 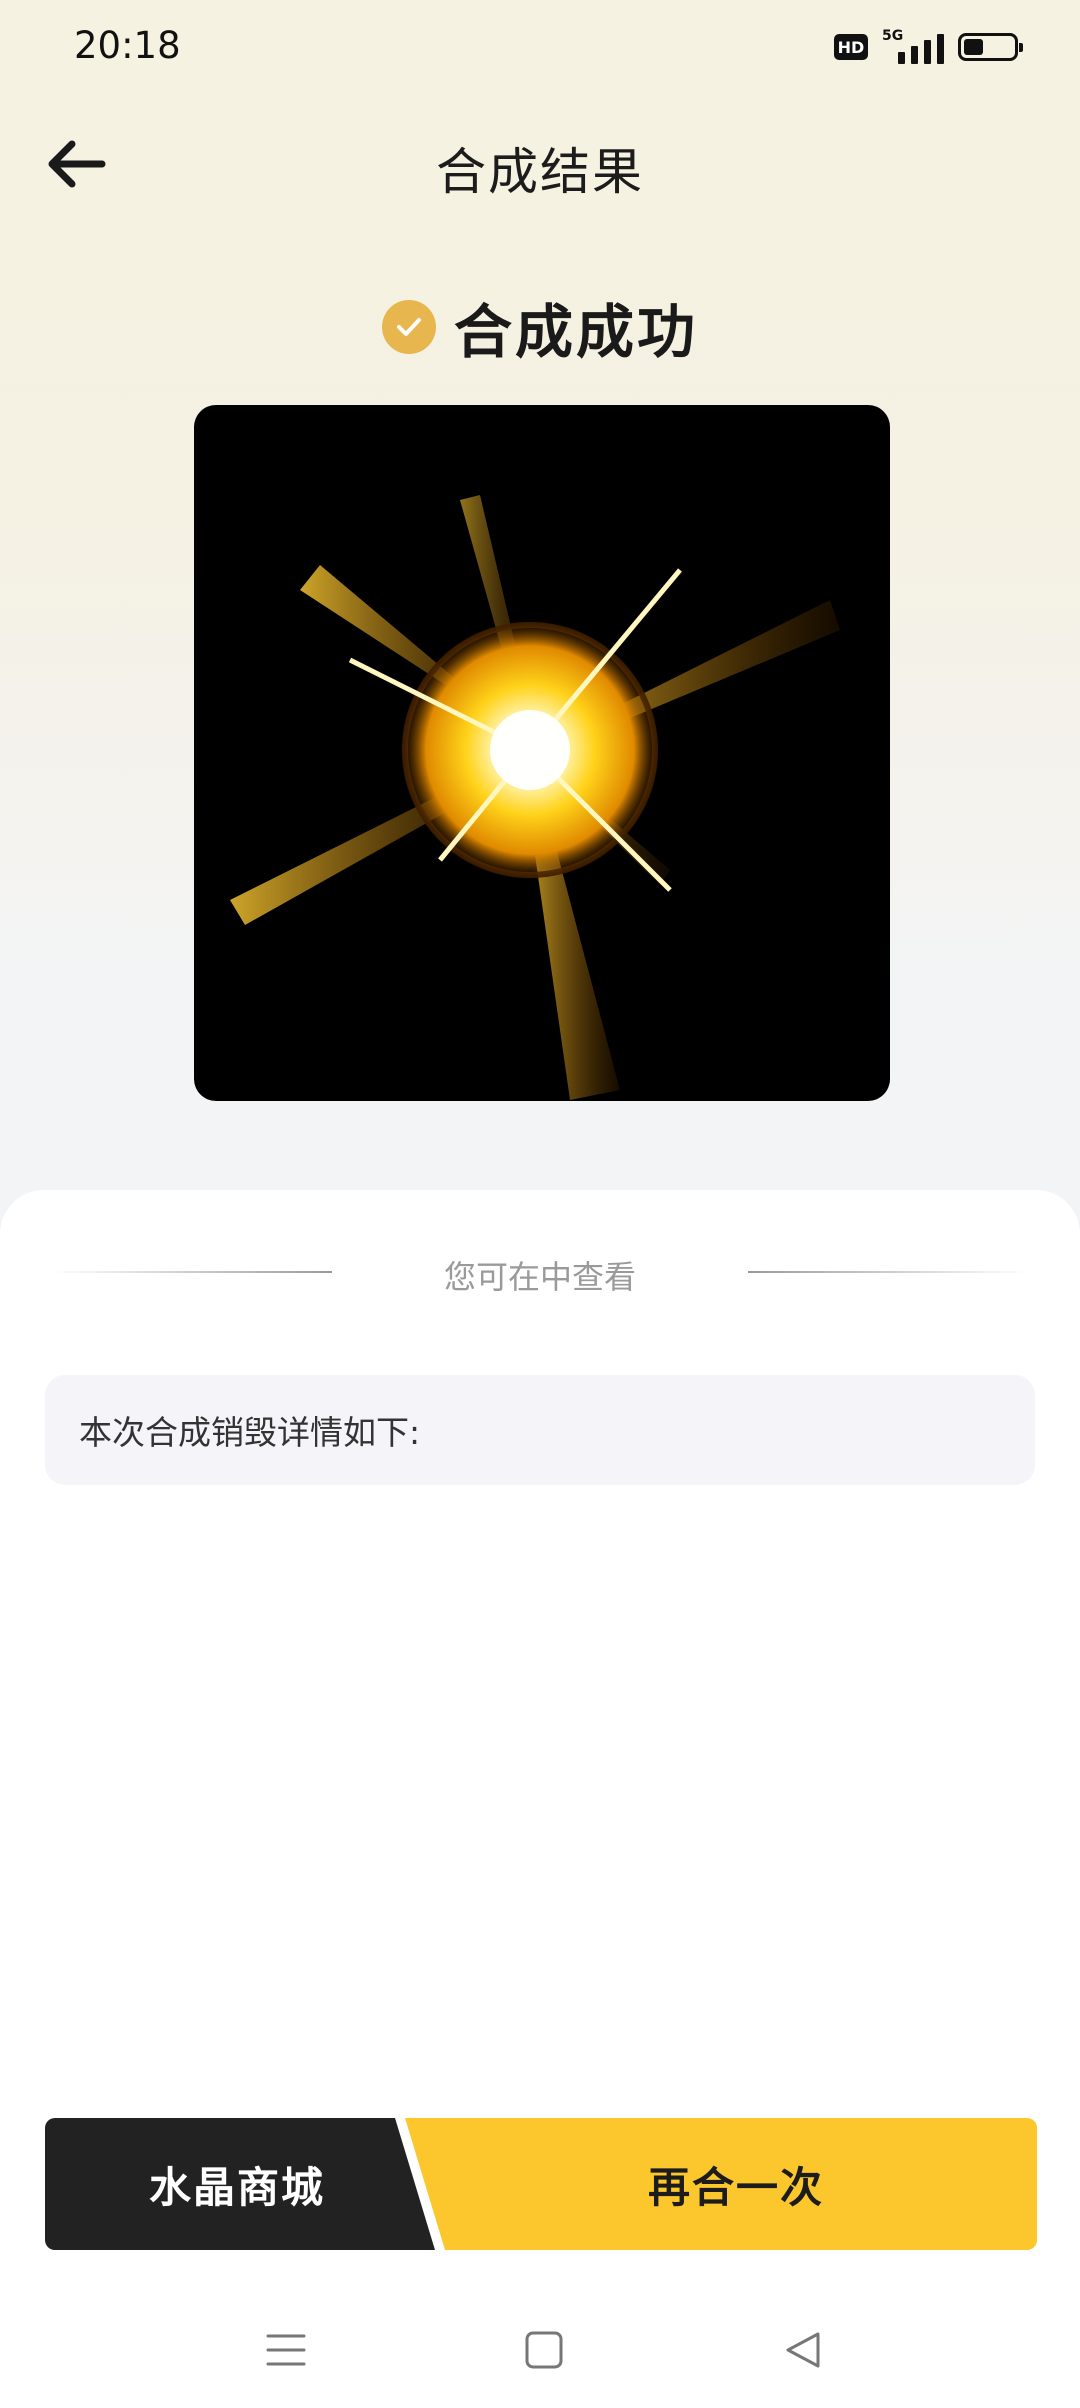 I want to click on result-status-text: 合成成功, so click(x=575, y=332).